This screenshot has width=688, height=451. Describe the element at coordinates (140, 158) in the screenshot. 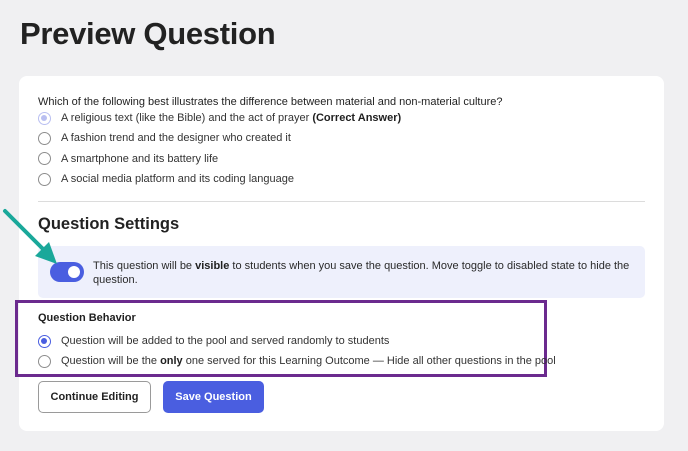

I see `answer-option-label: A smartphone and its battery life` at that location.